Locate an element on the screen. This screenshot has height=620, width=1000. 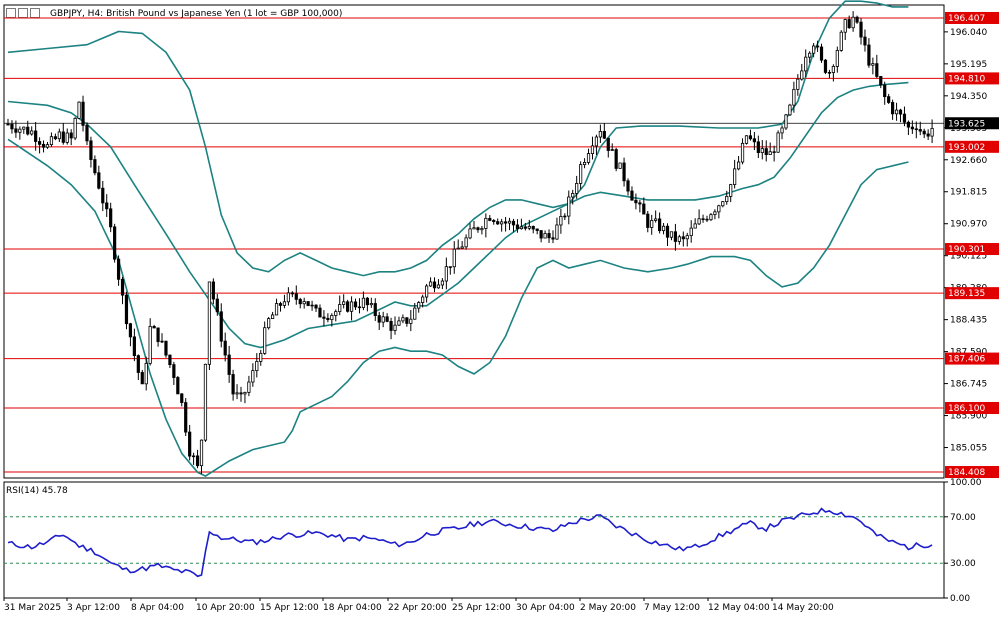
time-axis-label: 18 Apr 04:00 is located at coordinates (352, 608).